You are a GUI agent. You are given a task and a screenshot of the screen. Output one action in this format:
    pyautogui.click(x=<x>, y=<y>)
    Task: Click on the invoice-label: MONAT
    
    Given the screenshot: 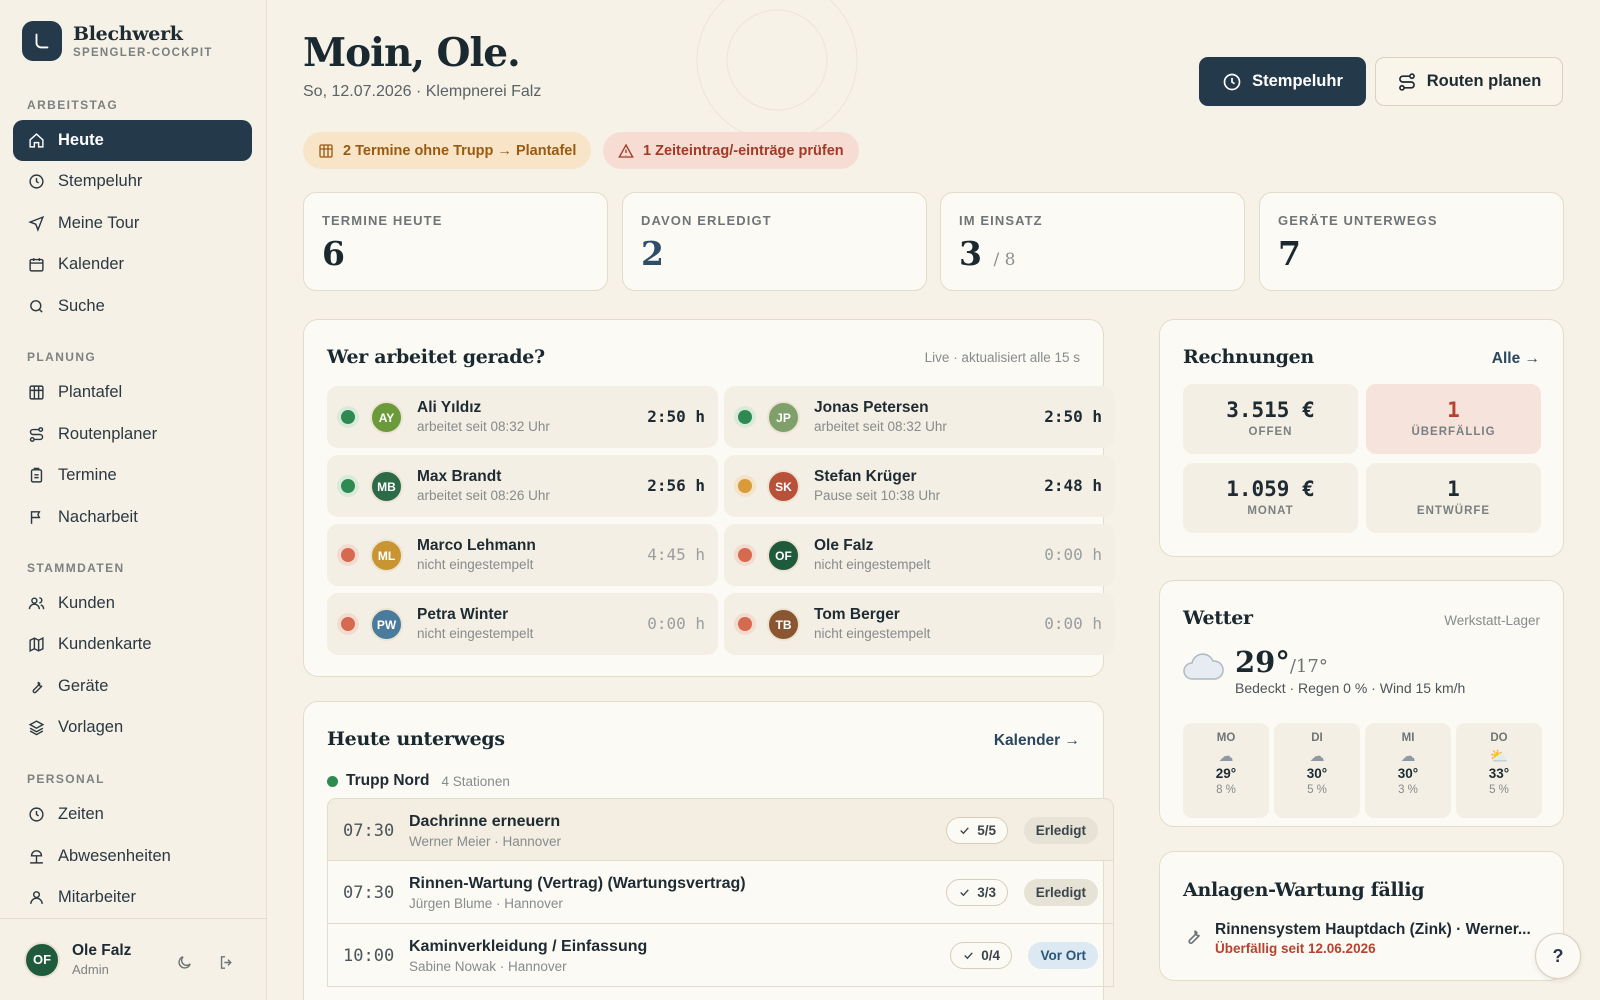 What is the action you would take?
    pyautogui.click(x=1270, y=511)
    